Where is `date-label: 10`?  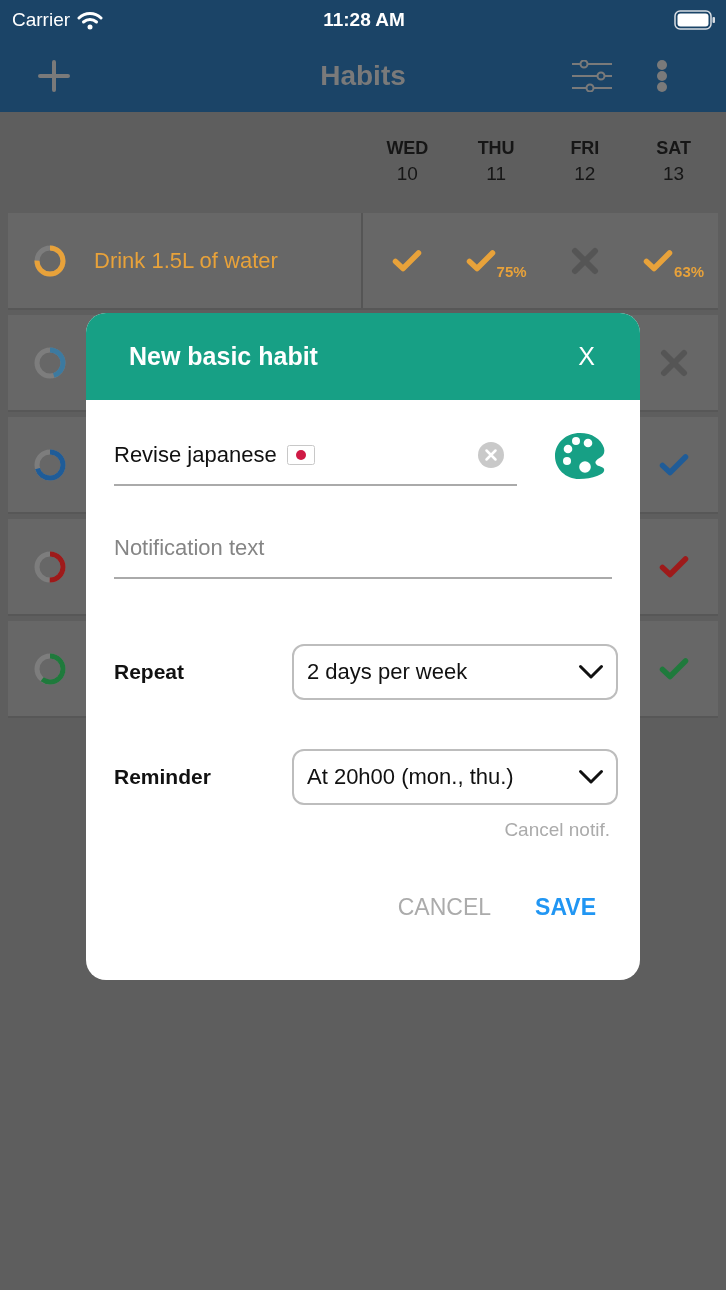 date-label: 10 is located at coordinates (407, 174).